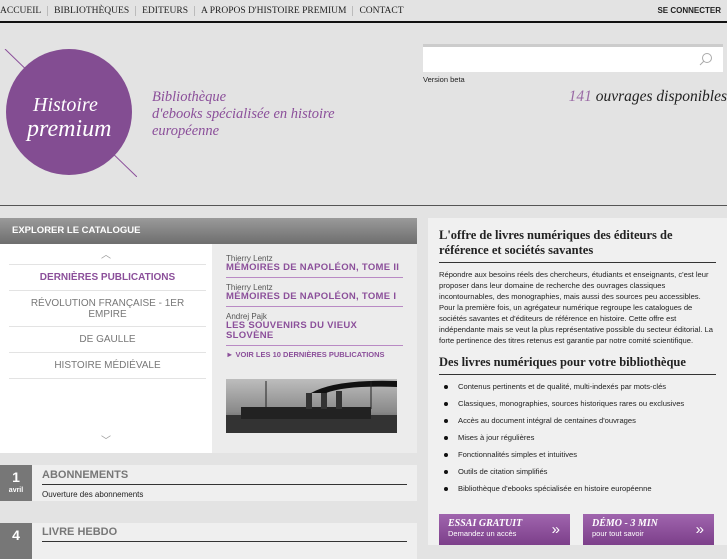 This screenshot has height=559, width=727. I want to click on login-link: SE CONNECTER, so click(689, 10).